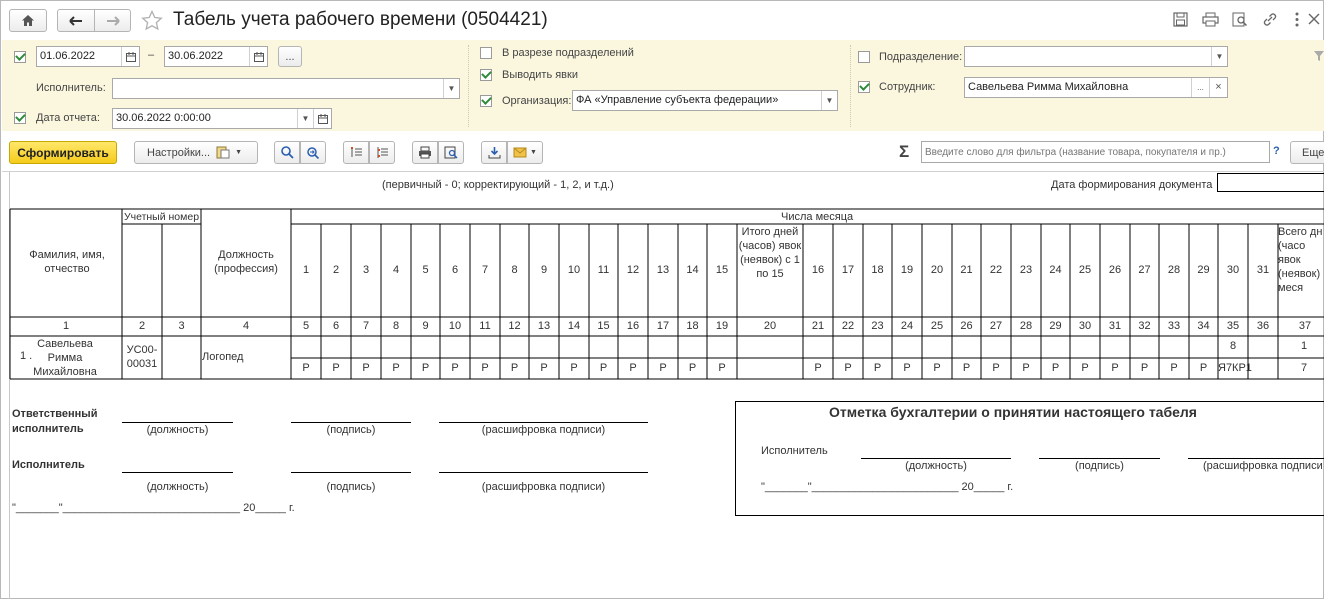  What do you see at coordinates (71, 88) in the screenshot?
I see `executor-label: Исполнитель:` at bounding box center [71, 88].